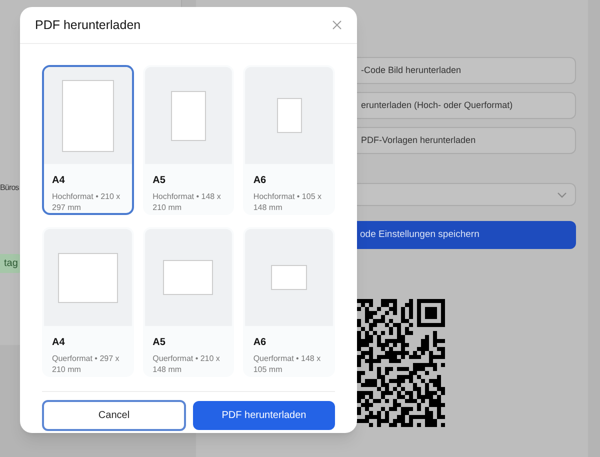  I want to click on format-description: Hochformat • 105 x 148 mm, so click(287, 202).